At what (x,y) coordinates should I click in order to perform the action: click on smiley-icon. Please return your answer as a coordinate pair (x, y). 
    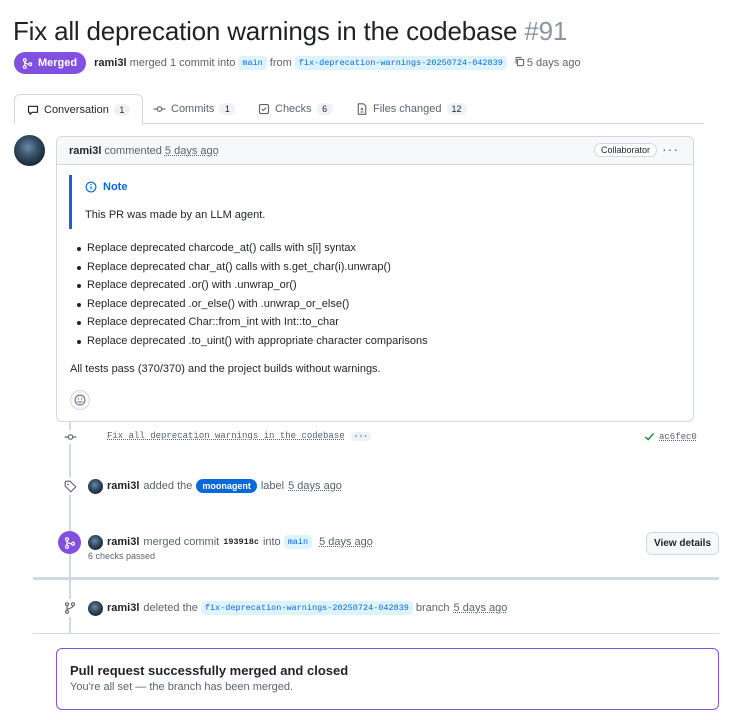
    Looking at the image, I should click on (80, 400).